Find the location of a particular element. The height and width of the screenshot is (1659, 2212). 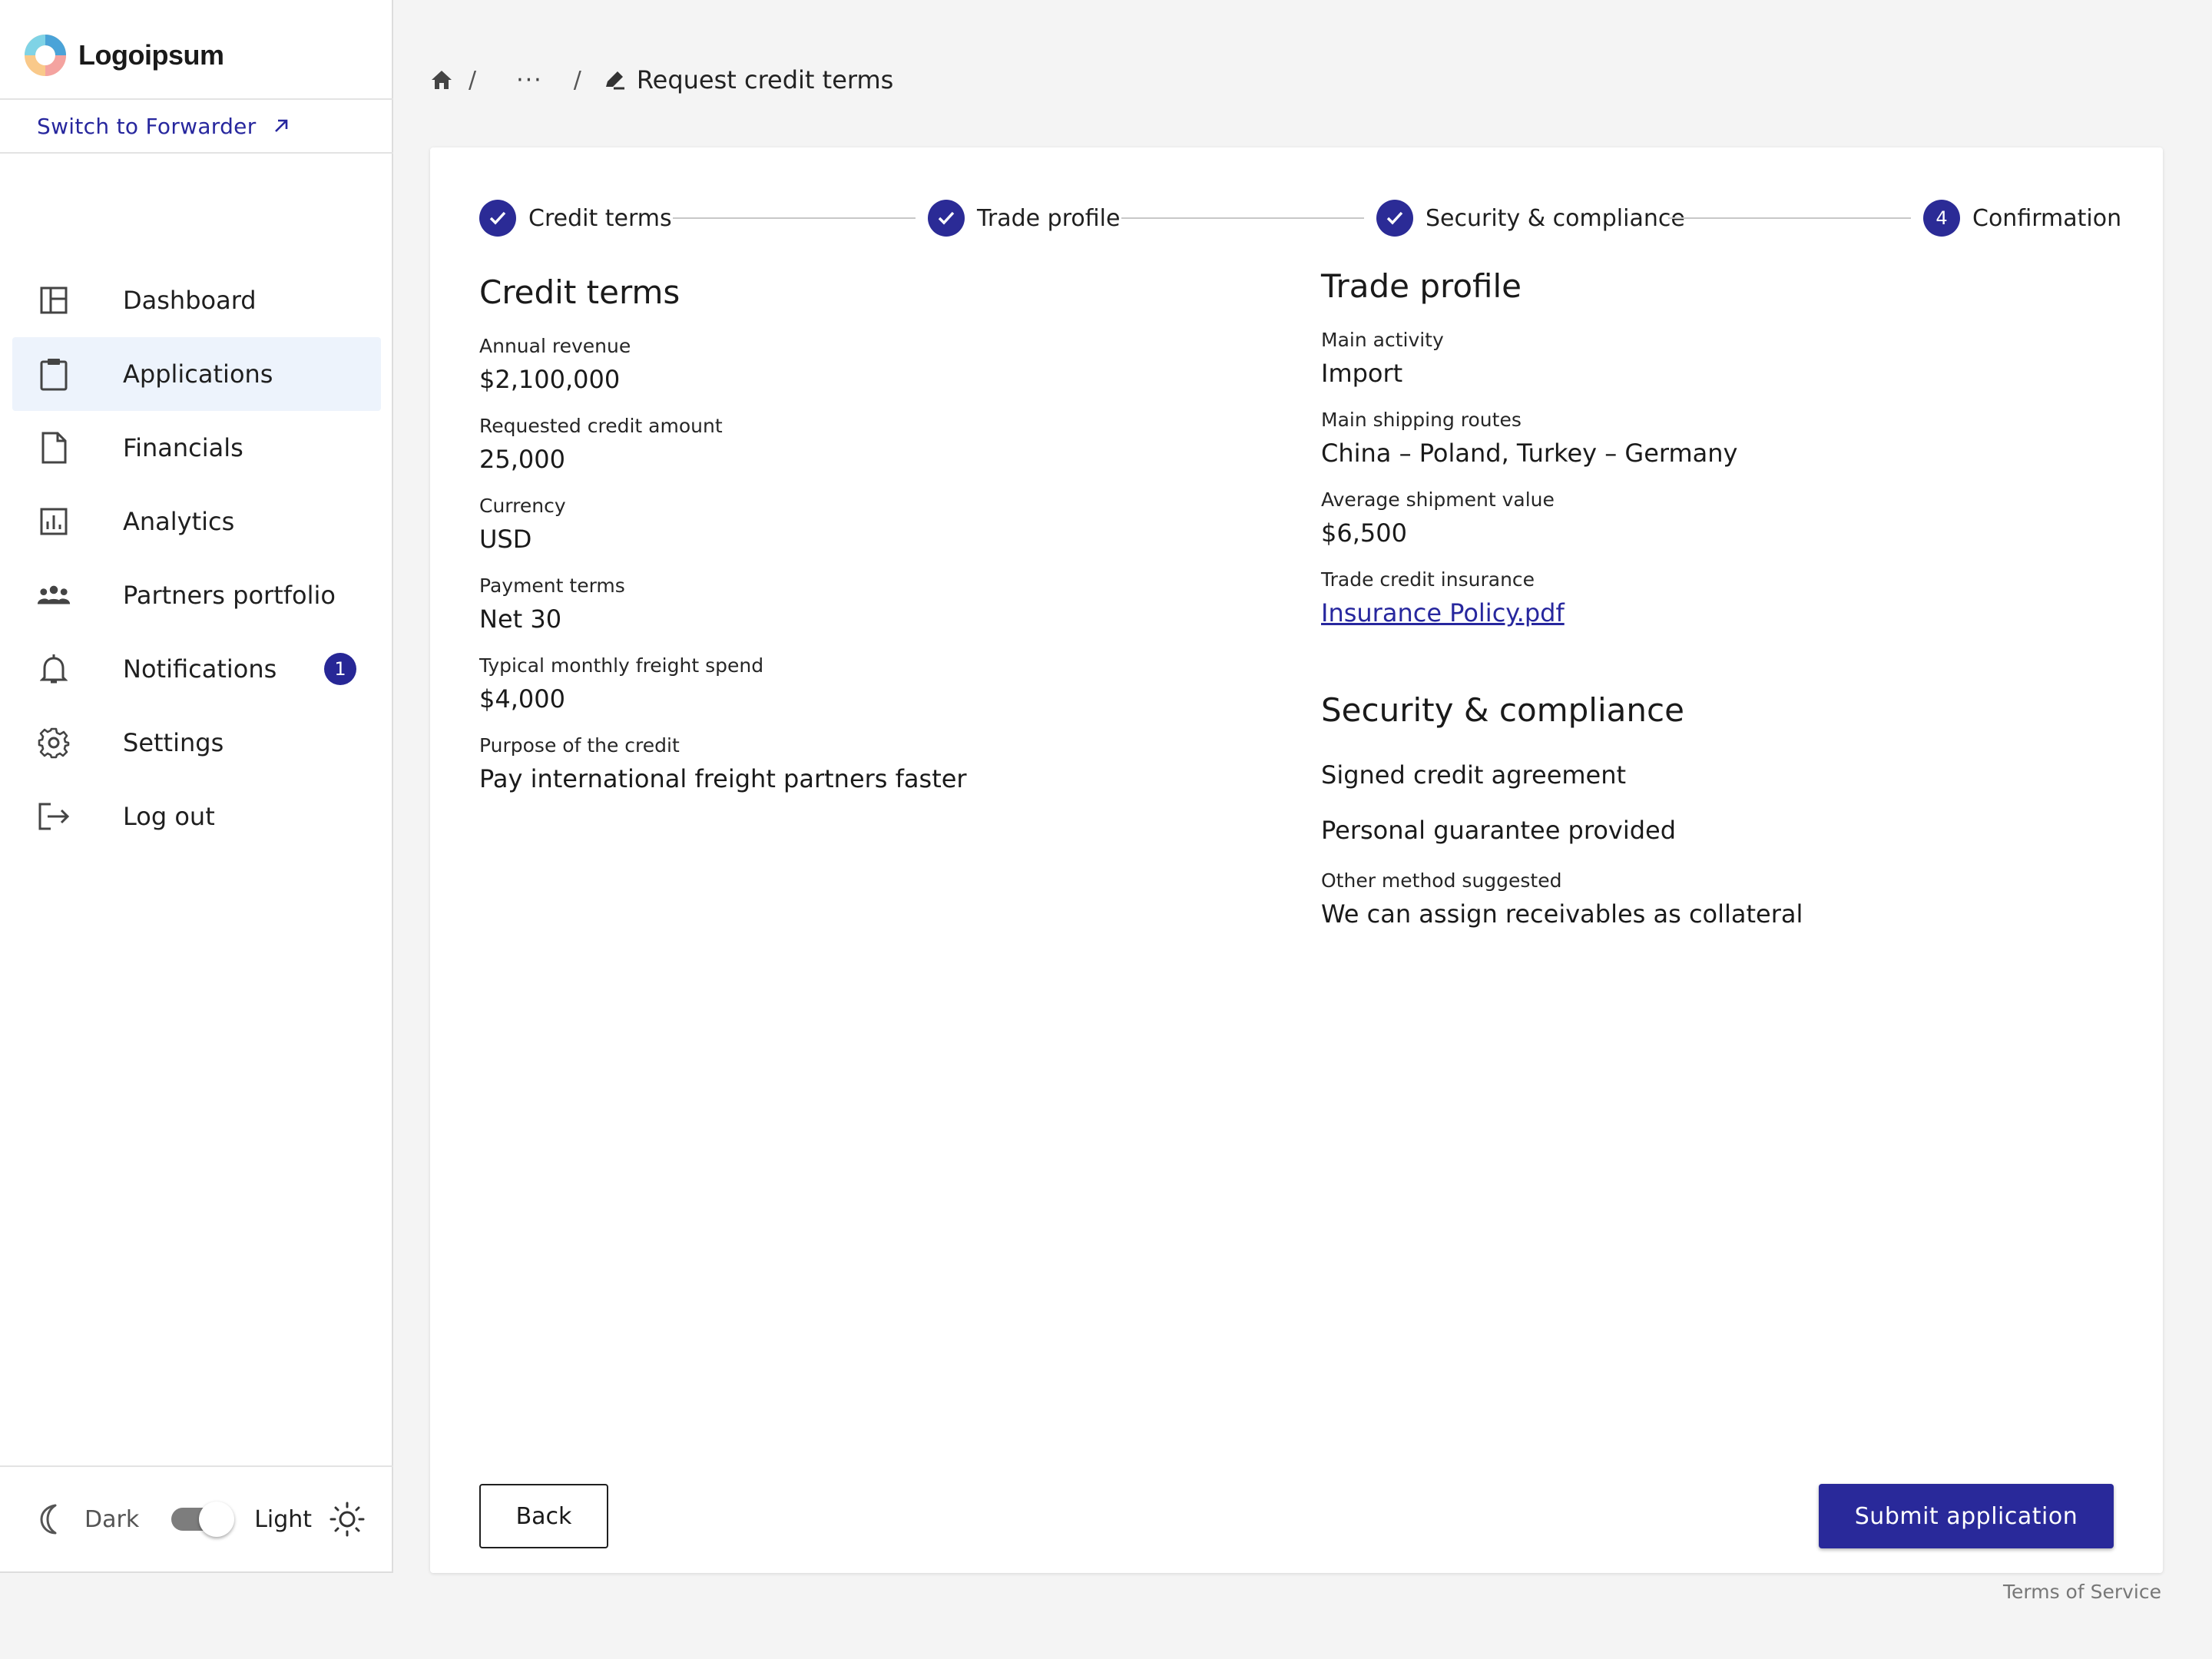

field-value: $4,000 is located at coordinates (522, 699).